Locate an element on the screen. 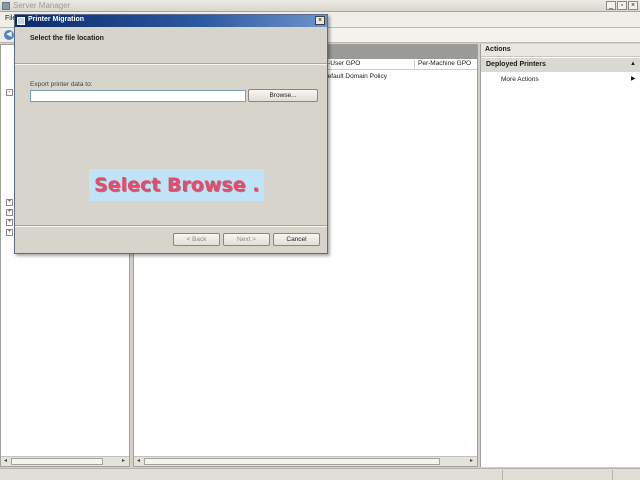  left-horizontal-scrollbar: ◂ ▸ is located at coordinates (65, 461).